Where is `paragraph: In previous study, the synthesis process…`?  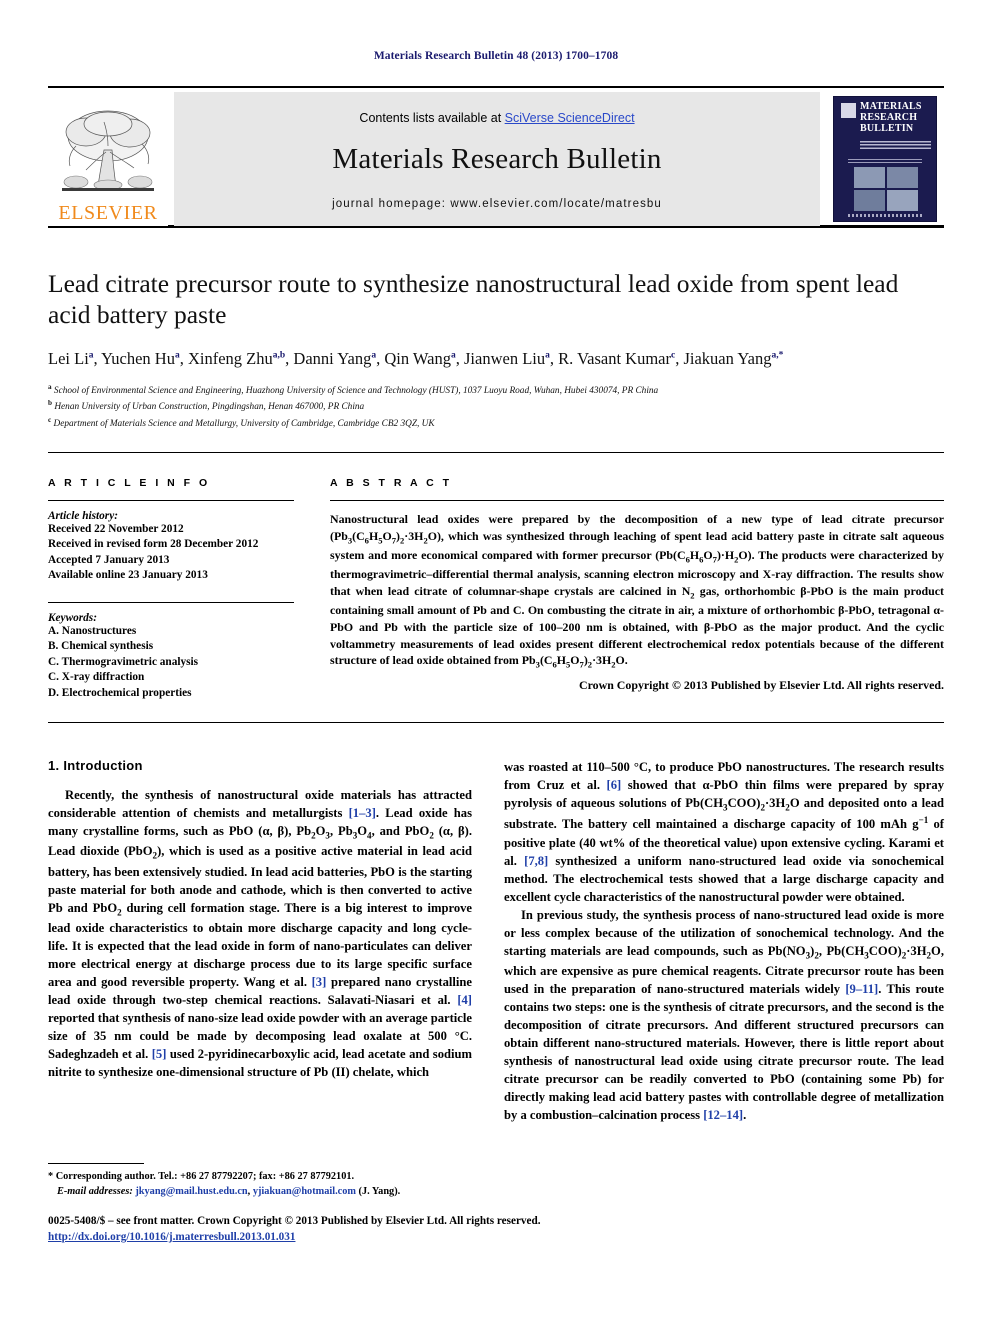
paragraph: In previous study, the synthesis process… is located at coordinates (724, 1015).